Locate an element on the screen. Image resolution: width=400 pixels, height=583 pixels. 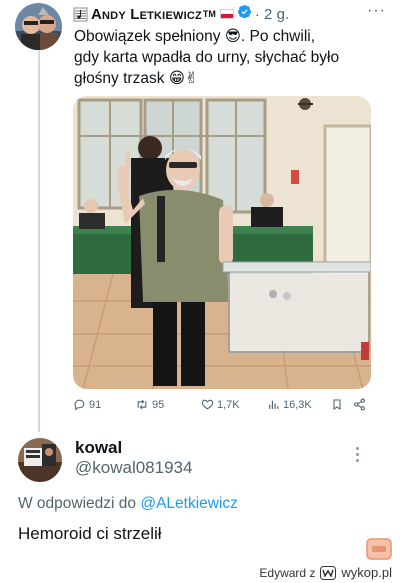
reply-context: W odpowiedzi do @ALetkiewicz is located at coordinates (128, 504).